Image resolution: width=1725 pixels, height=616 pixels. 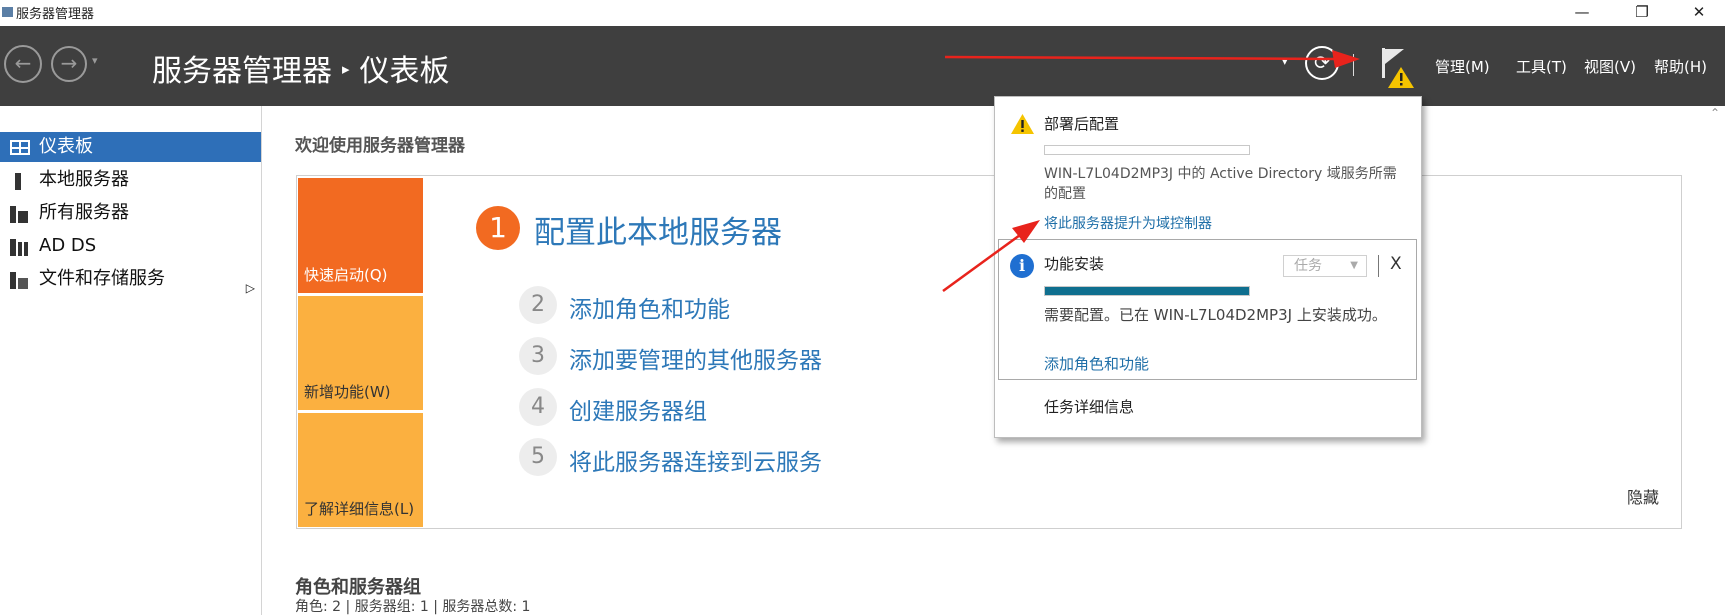 What do you see at coordinates (346, 275) in the screenshot?
I see `tile-label: 快速启动(Q)` at bounding box center [346, 275].